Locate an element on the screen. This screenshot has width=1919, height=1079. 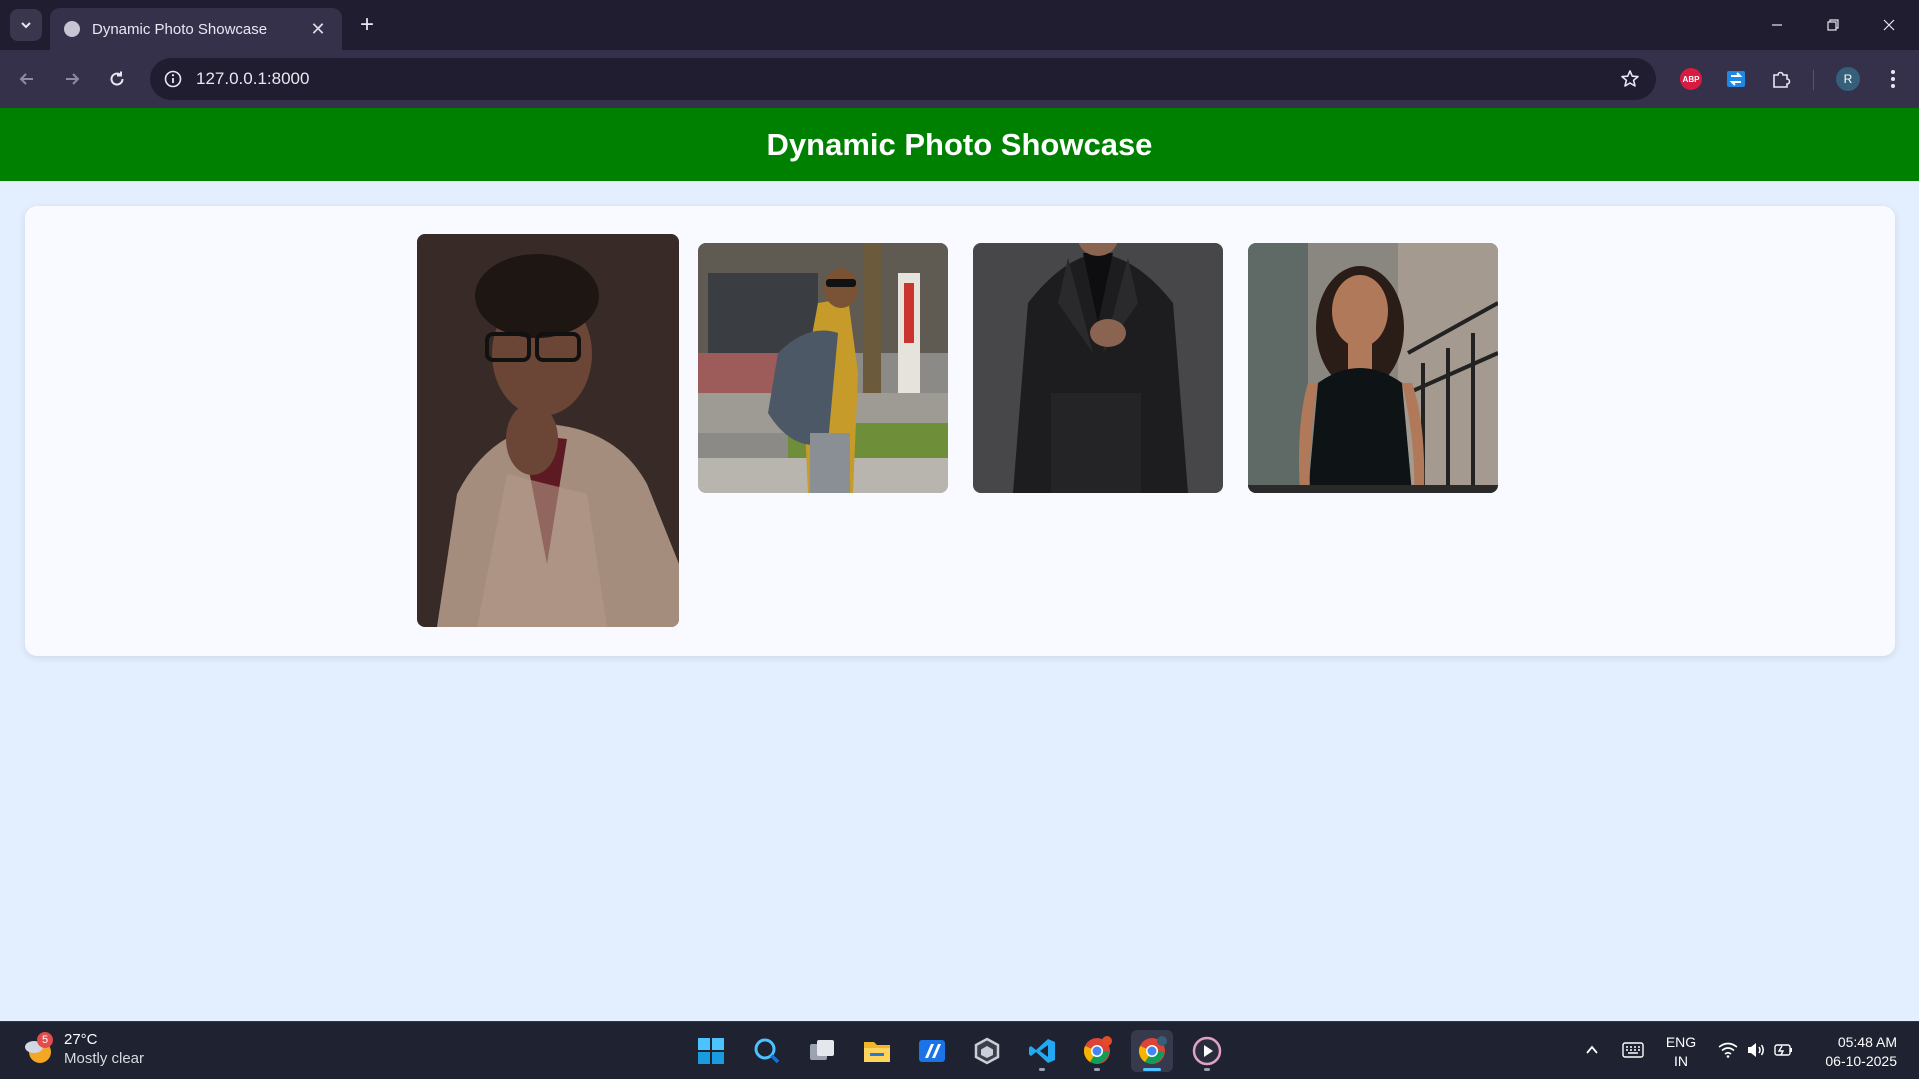
close-window-button is located at coordinates (1889, 25).